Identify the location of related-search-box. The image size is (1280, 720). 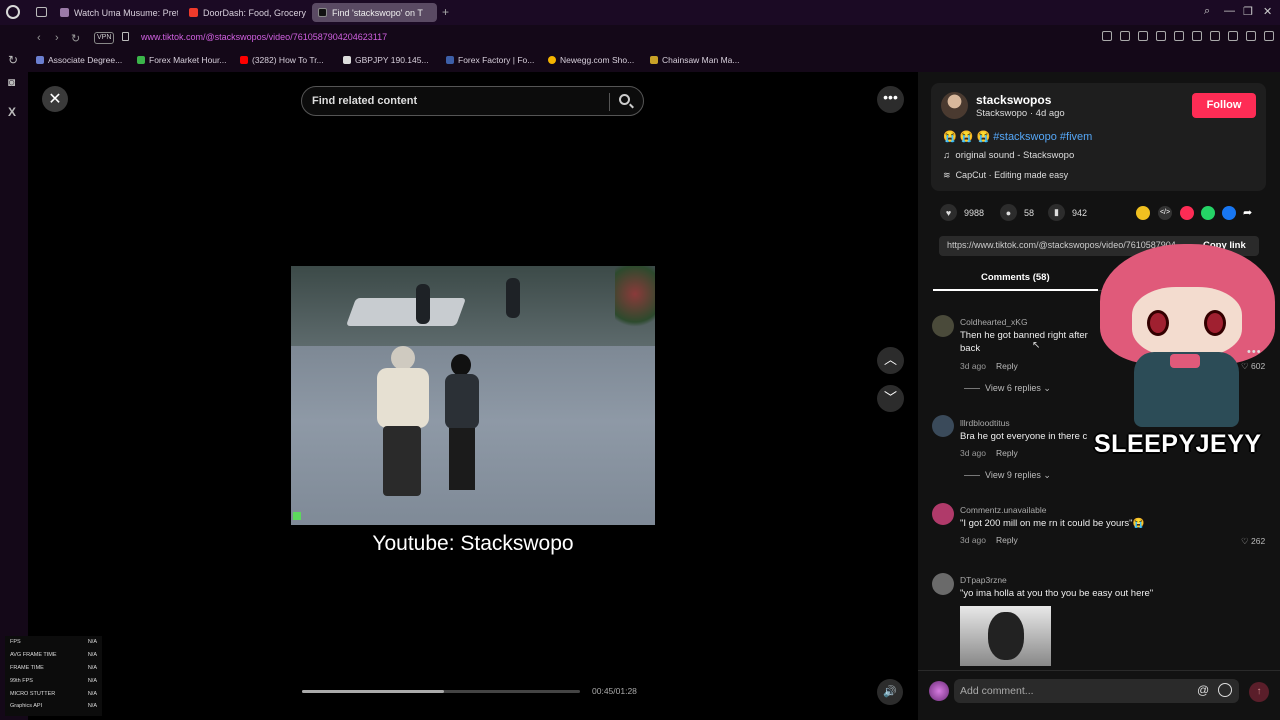
(472, 101).